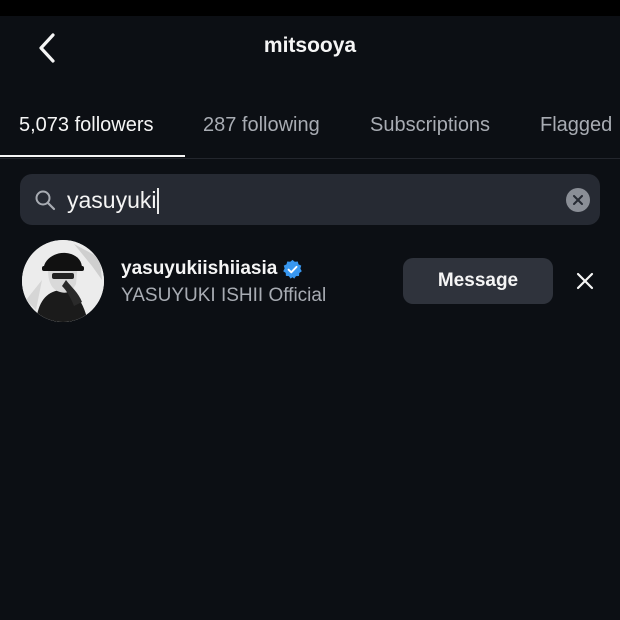  I want to click on username-line: yasuyukiishiiasia, so click(212, 269).